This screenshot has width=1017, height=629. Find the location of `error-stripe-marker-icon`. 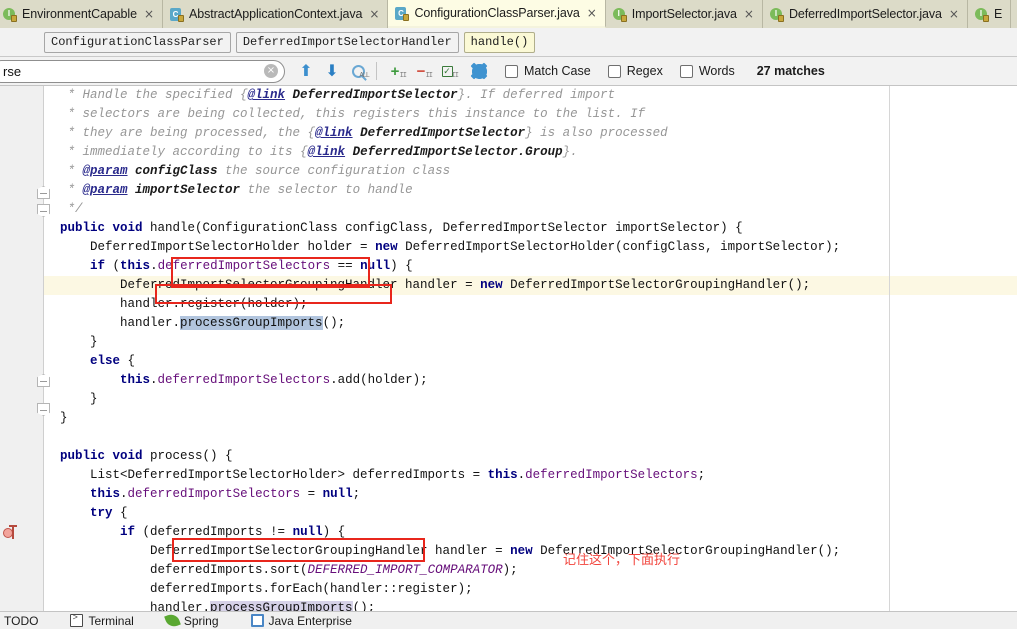

error-stripe-marker-icon is located at coordinates (10, 532).